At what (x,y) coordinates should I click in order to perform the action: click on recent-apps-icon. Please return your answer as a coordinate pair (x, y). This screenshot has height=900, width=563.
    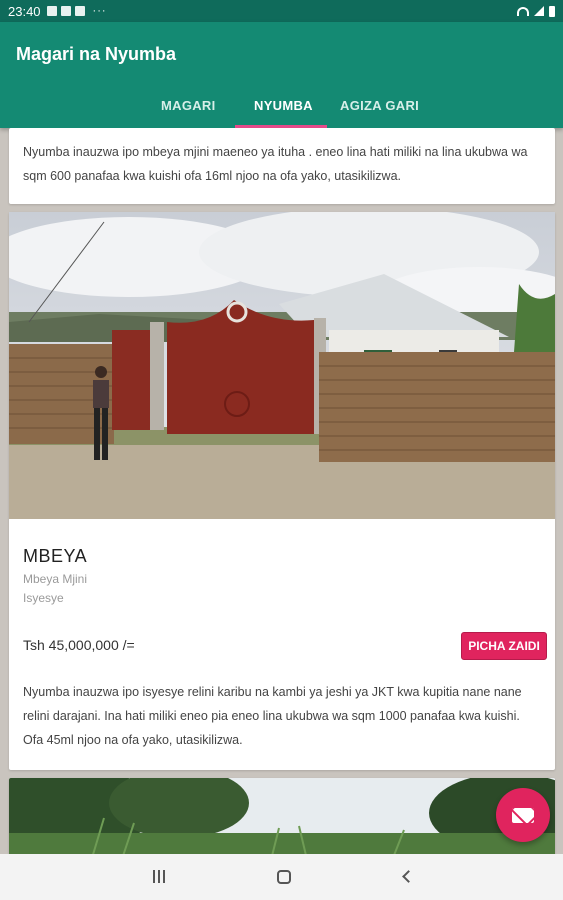
    Looking at the image, I should click on (159, 877).